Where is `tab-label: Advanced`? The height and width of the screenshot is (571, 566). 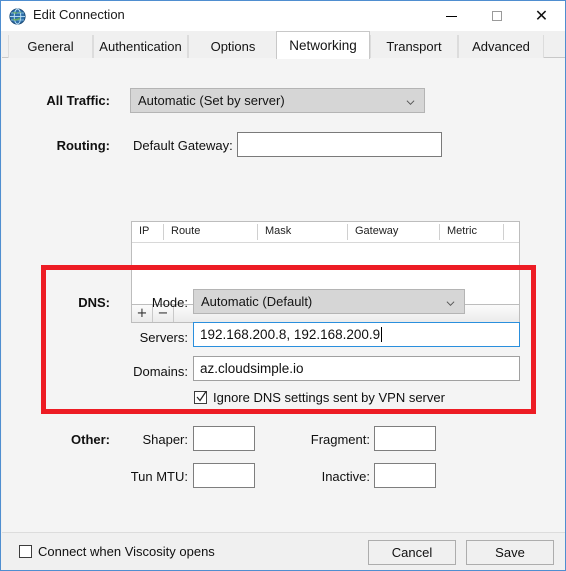 tab-label: Advanced is located at coordinates (501, 46).